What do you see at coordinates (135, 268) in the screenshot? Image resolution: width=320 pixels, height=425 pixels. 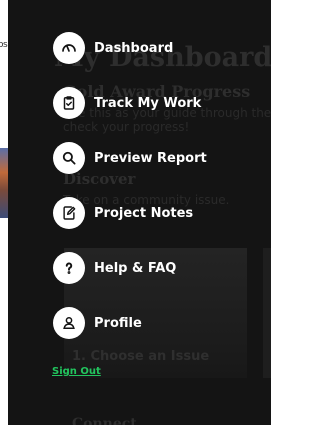 I see `menu-item-label: Help & FAQ` at bounding box center [135, 268].